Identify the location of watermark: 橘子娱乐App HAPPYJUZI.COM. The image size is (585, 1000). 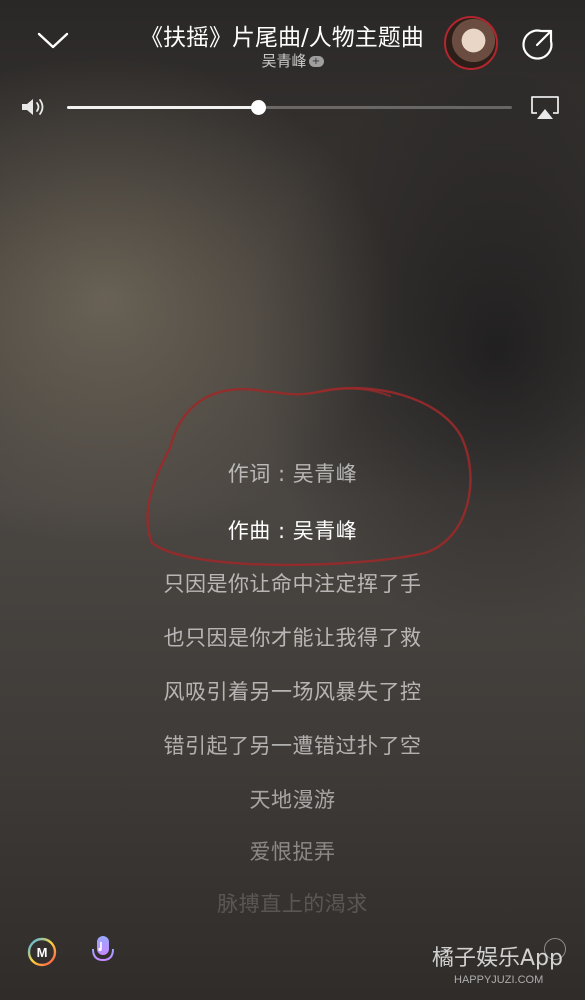
(506, 964).